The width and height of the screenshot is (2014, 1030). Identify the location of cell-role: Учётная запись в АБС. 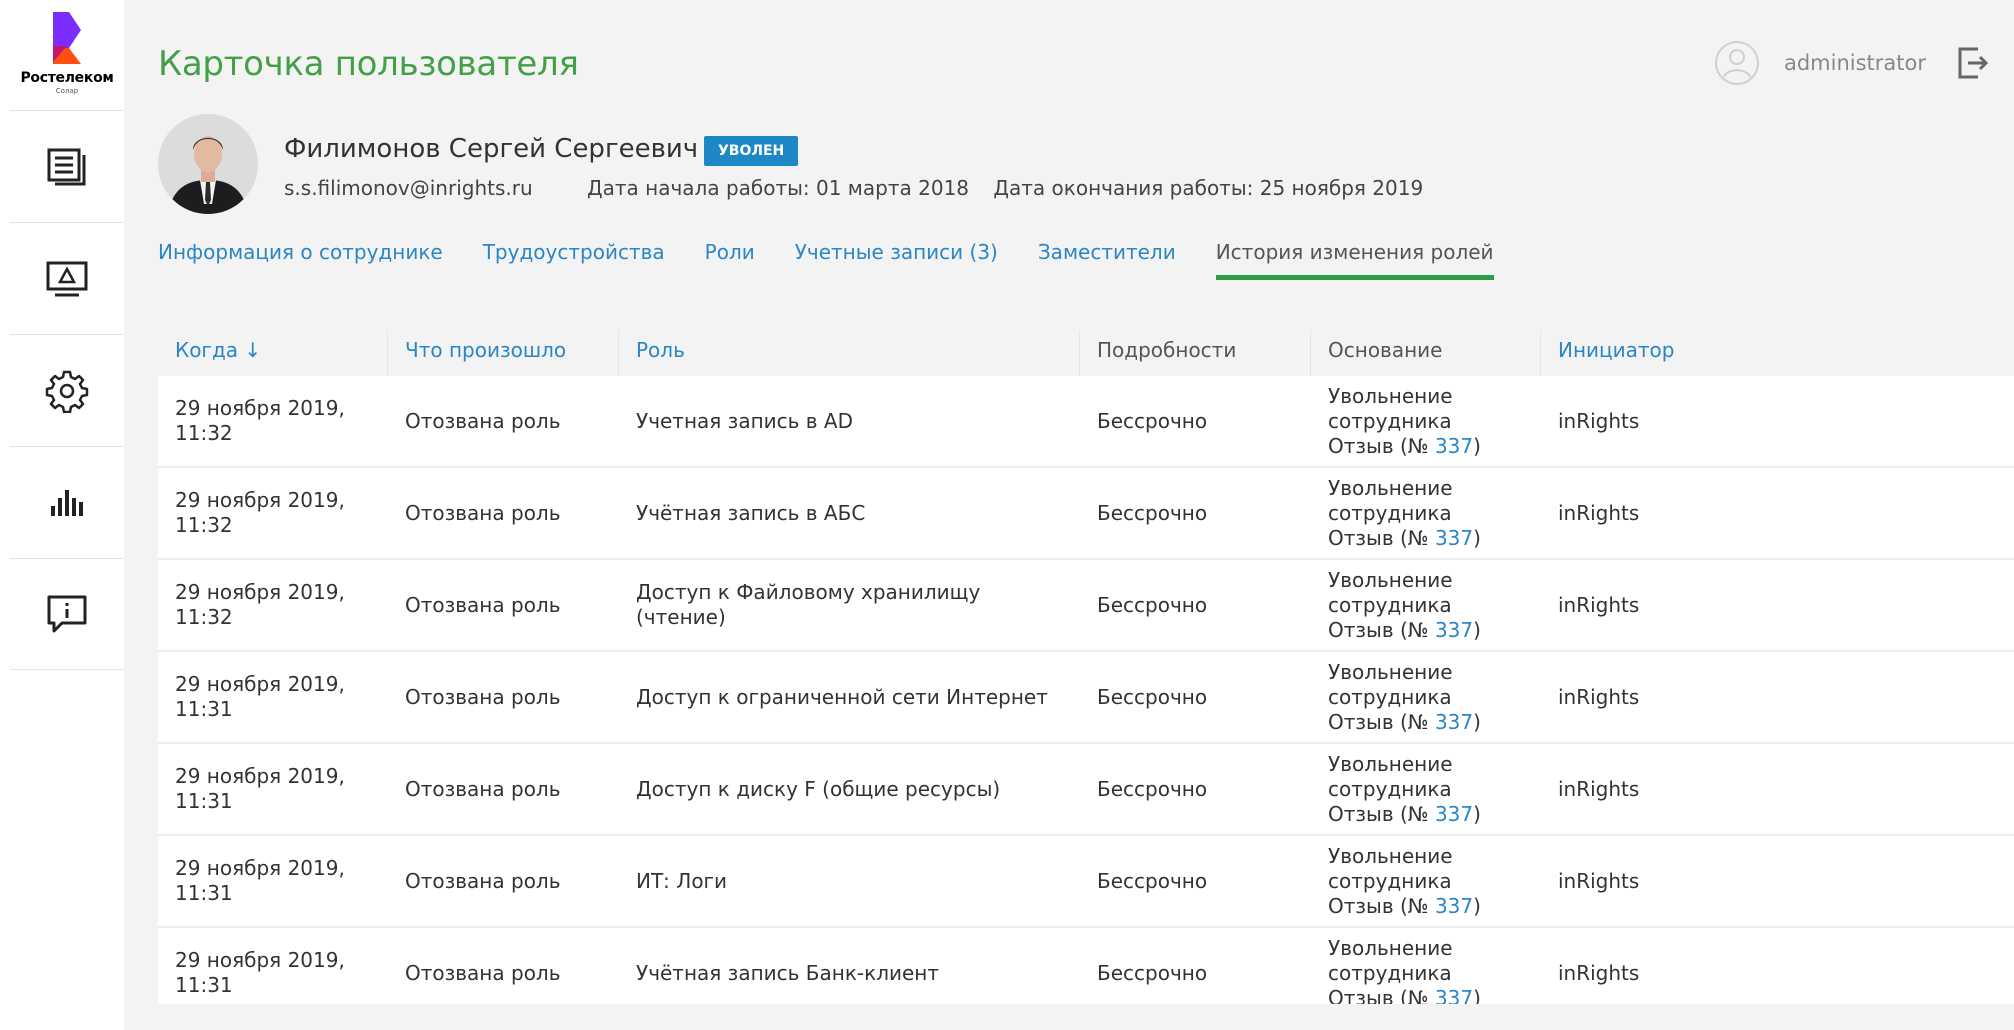
(751, 512).